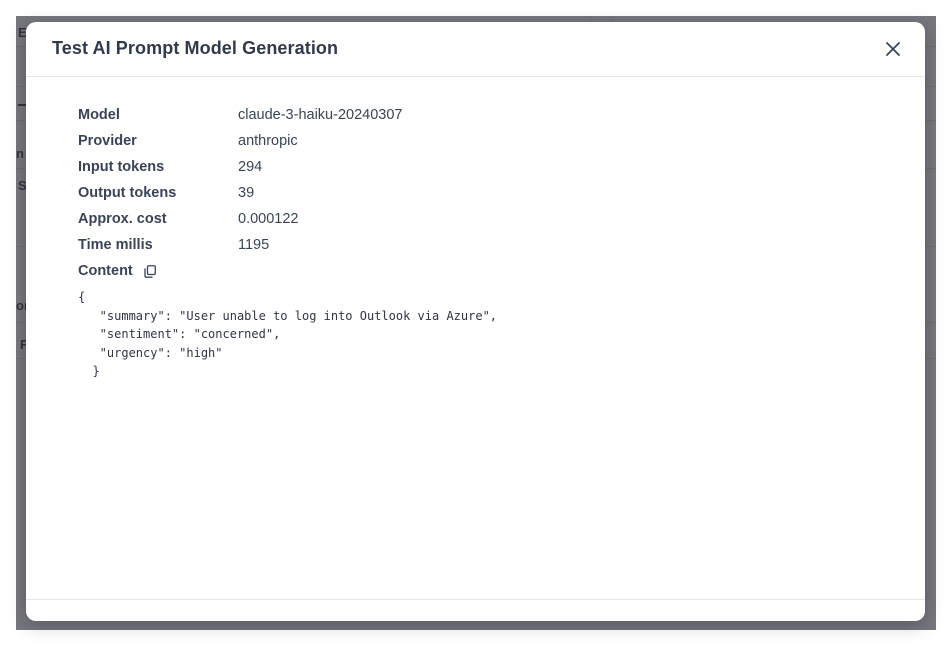 The image size is (952, 646). I want to click on field-label: Provider, so click(107, 141).